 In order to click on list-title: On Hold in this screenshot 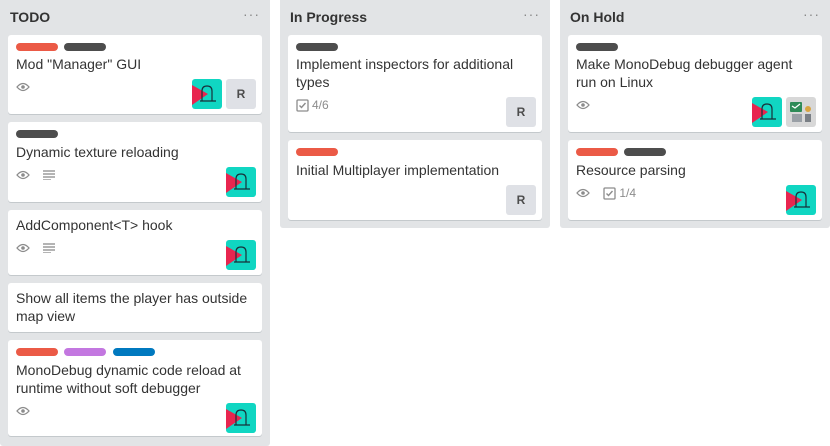, I will do `click(597, 17)`.